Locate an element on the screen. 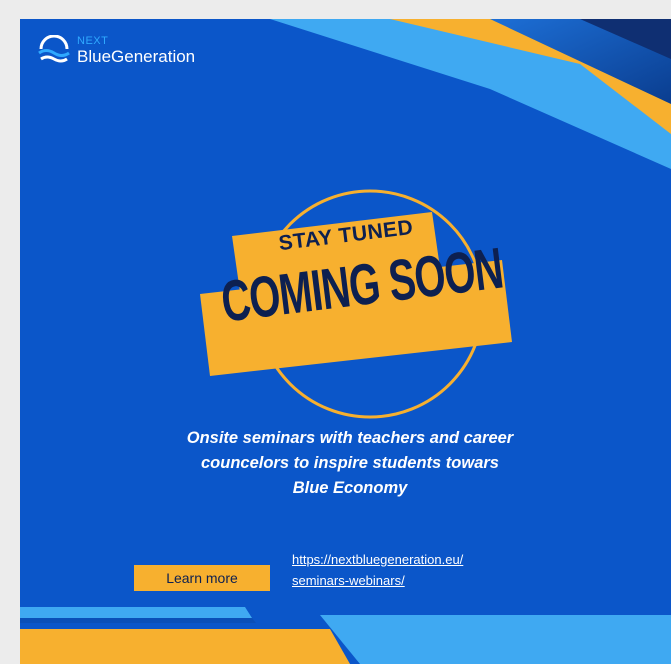 This screenshot has width=671, height=664. logo-next-text: NEXT is located at coordinates (93, 40).